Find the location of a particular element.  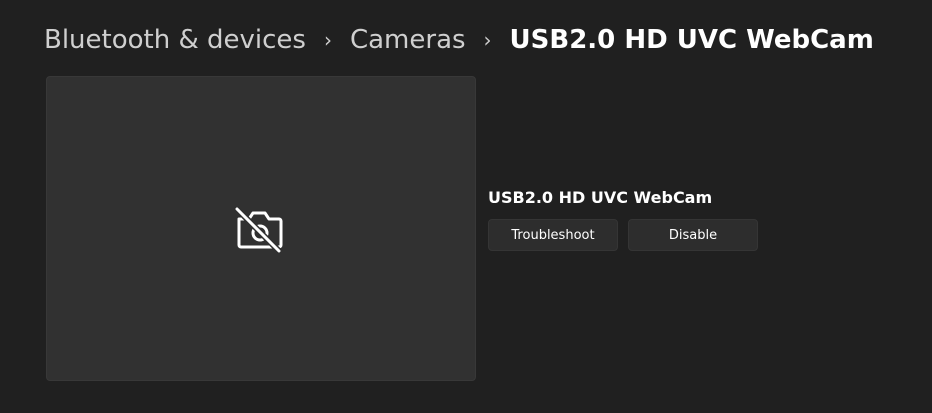

disable-button: Disable is located at coordinates (693, 235).